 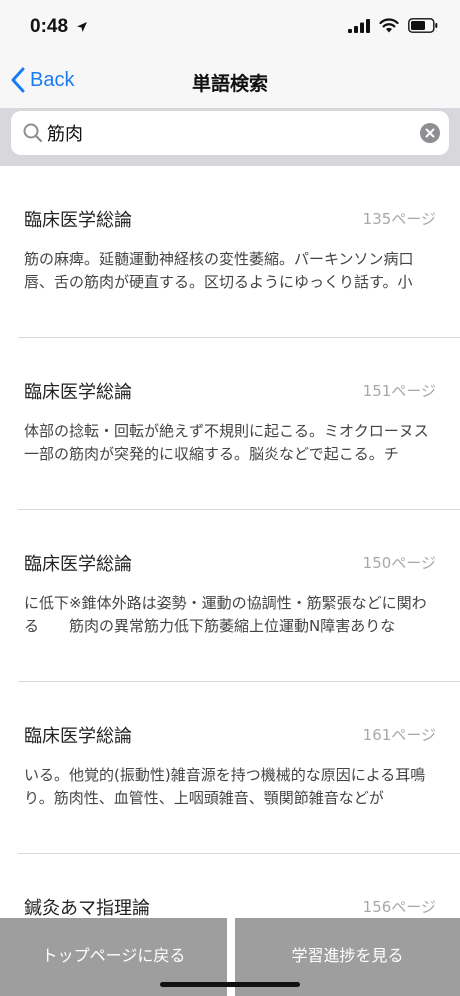 I want to click on result-page: 150ページ, so click(x=399, y=563).